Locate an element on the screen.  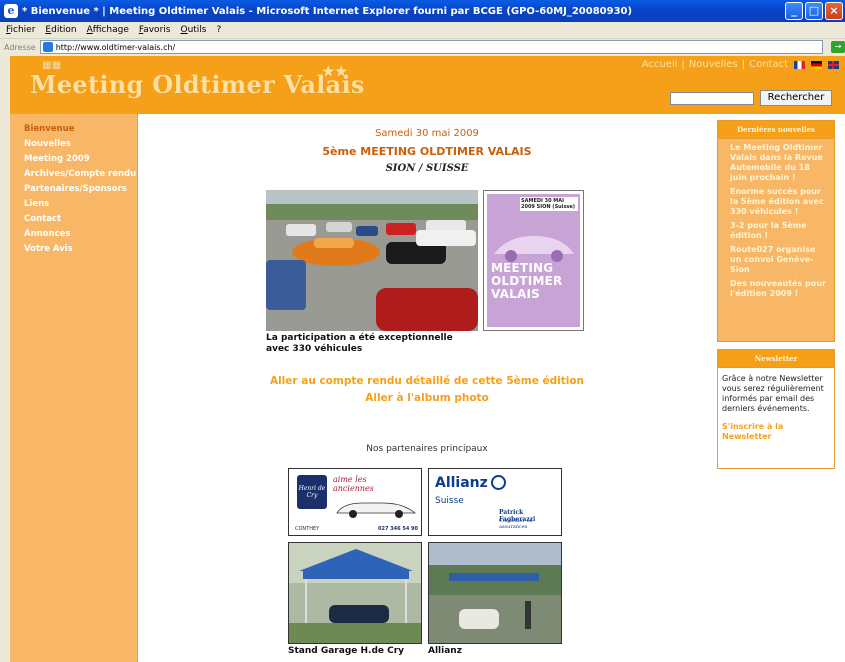
newsletter-signup-link: S'inscrire à la Newsletter is located at coordinates (776, 432).